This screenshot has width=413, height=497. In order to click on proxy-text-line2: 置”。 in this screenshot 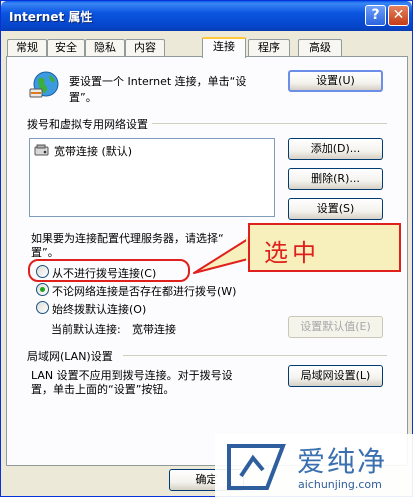, I will do `click(45, 252)`.